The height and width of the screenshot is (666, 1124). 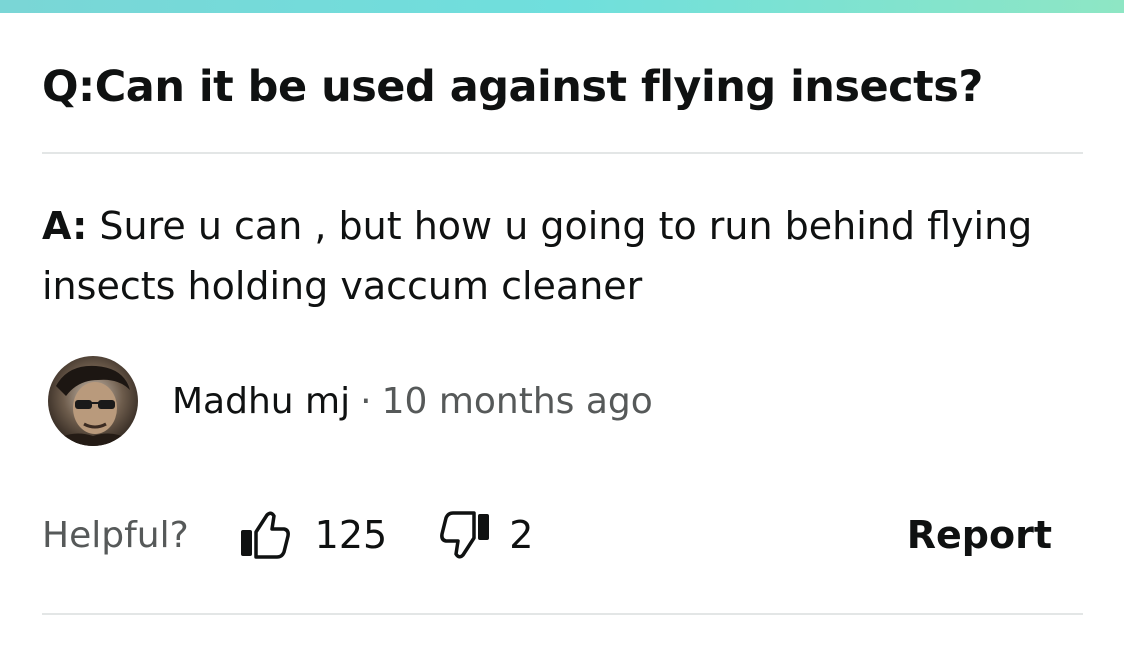 What do you see at coordinates (65, 226) in the screenshot?
I see `answer-prefix: A:` at bounding box center [65, 226].